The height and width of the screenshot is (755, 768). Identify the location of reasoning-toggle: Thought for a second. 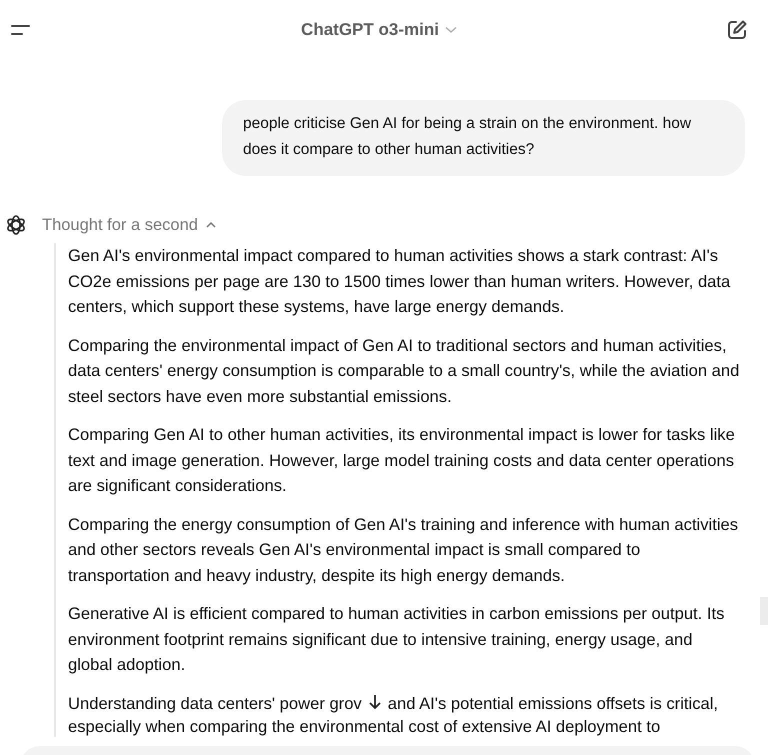
(130, 225).